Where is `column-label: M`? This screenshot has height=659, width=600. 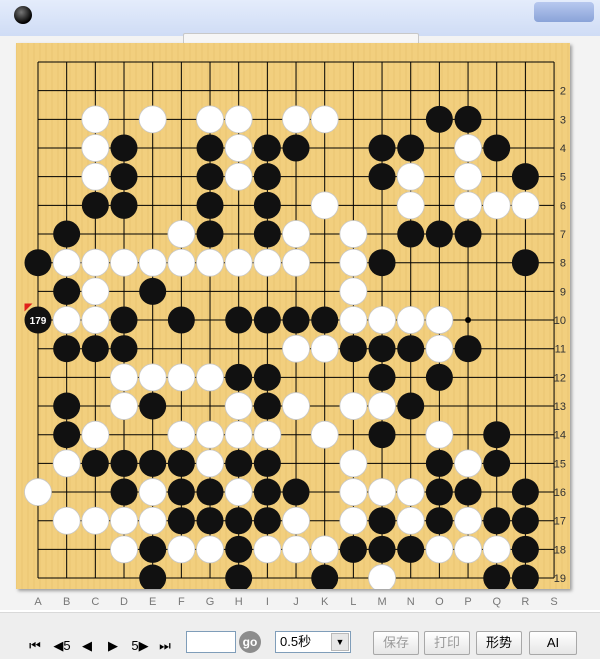 column-label: M is located at coordinates (382, 602).